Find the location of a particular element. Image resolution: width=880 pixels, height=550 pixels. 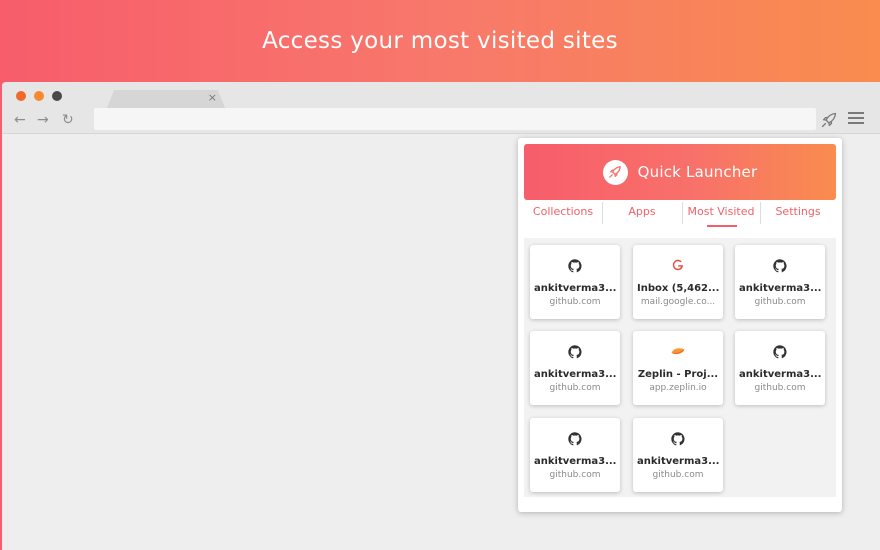

tab-close-icon: × is located at coordinates (212, 97).